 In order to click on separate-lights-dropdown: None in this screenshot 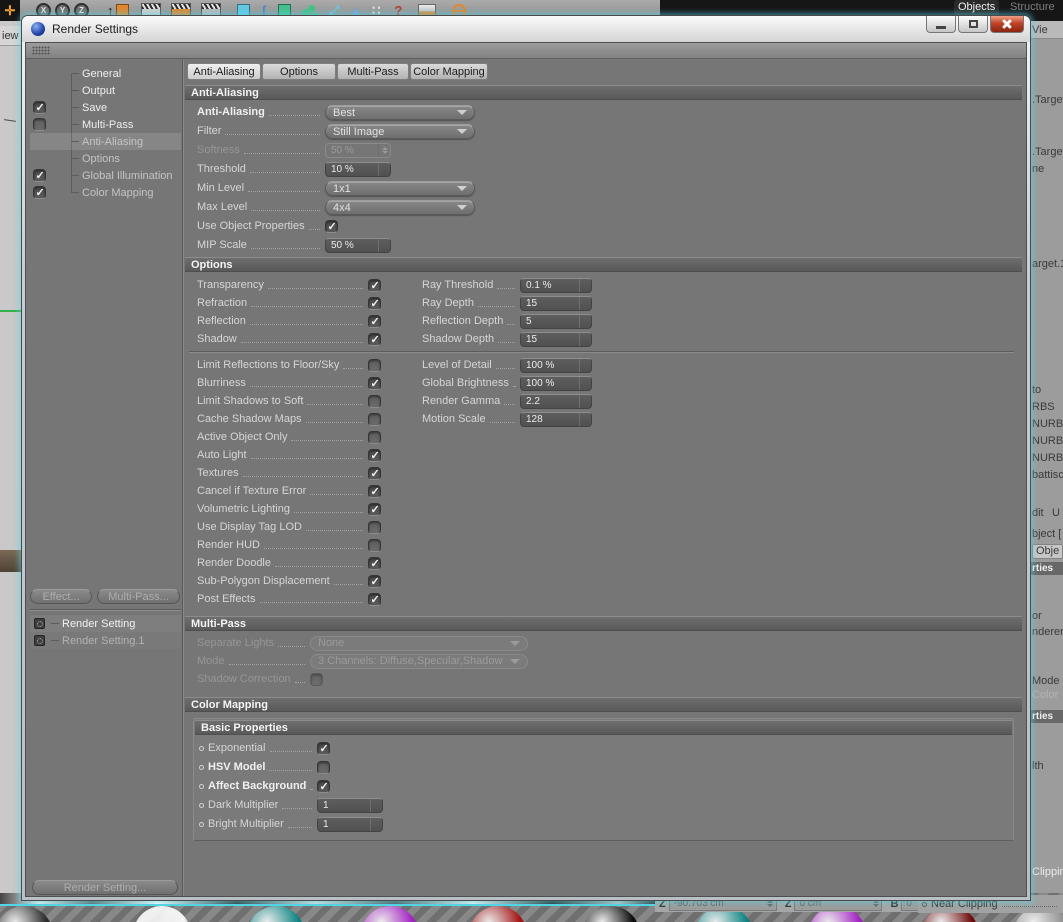, I will do `click(419, 643)`.